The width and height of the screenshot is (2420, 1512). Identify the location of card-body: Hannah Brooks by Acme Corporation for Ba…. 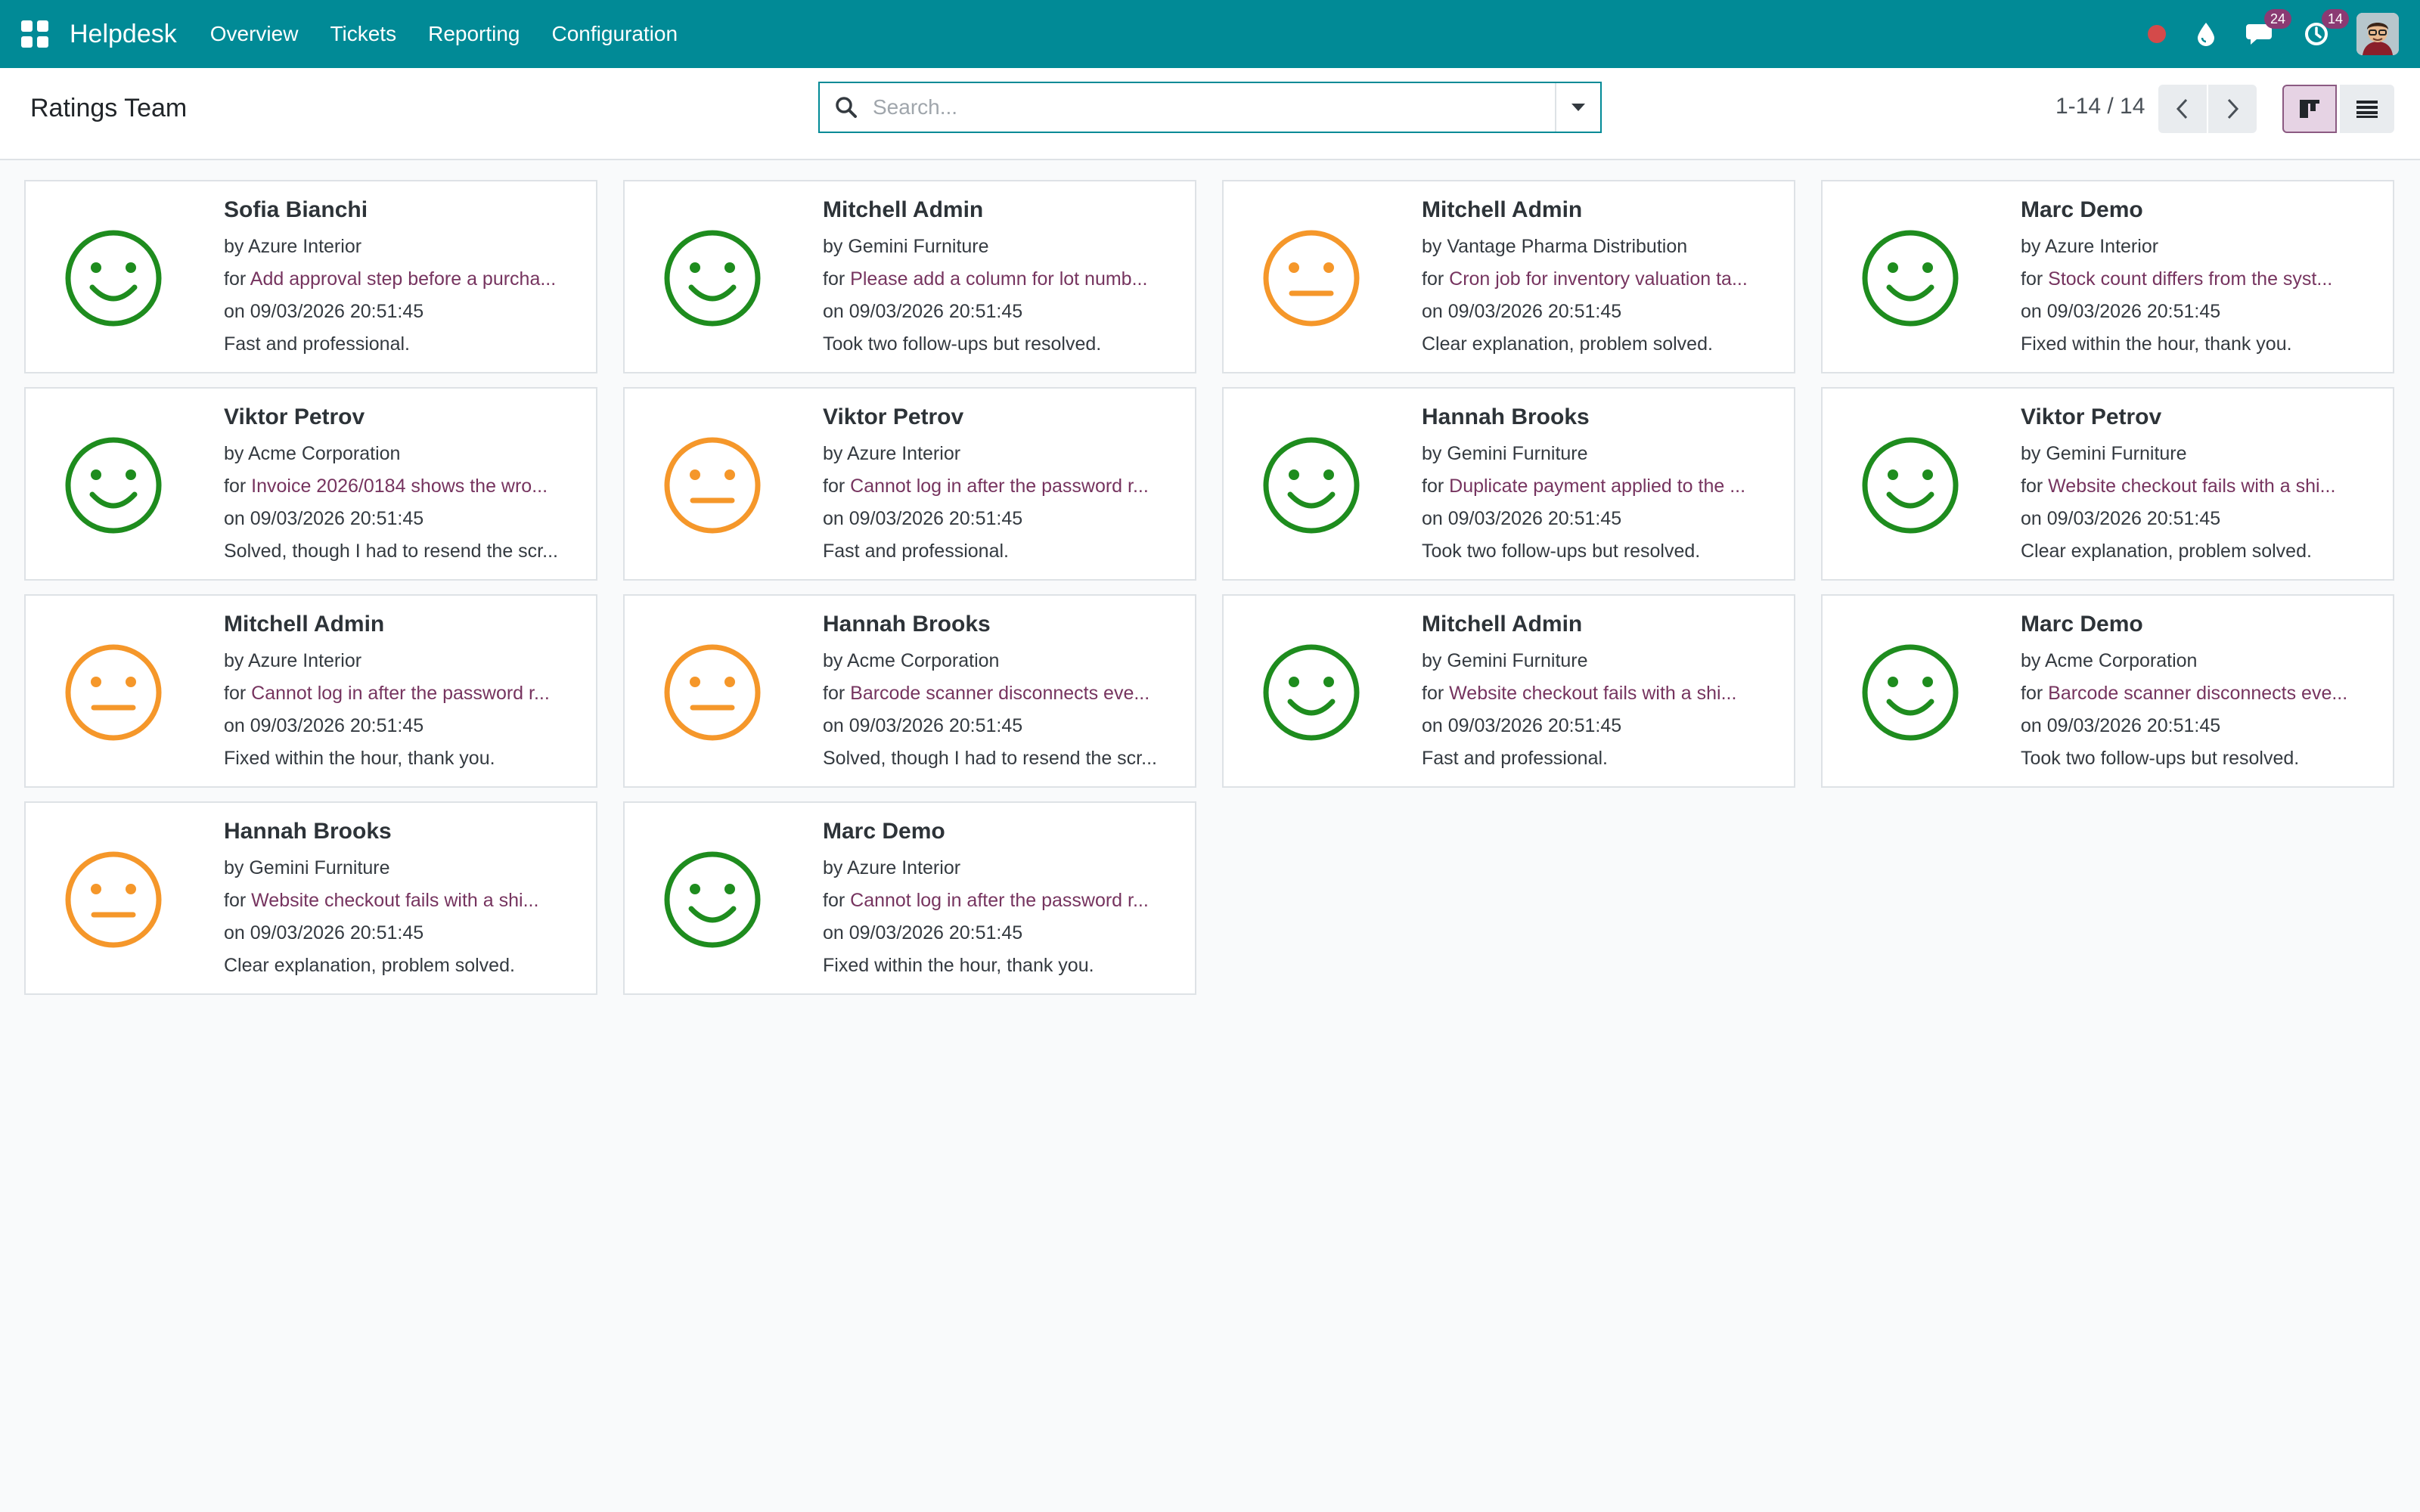
(1000, 690).